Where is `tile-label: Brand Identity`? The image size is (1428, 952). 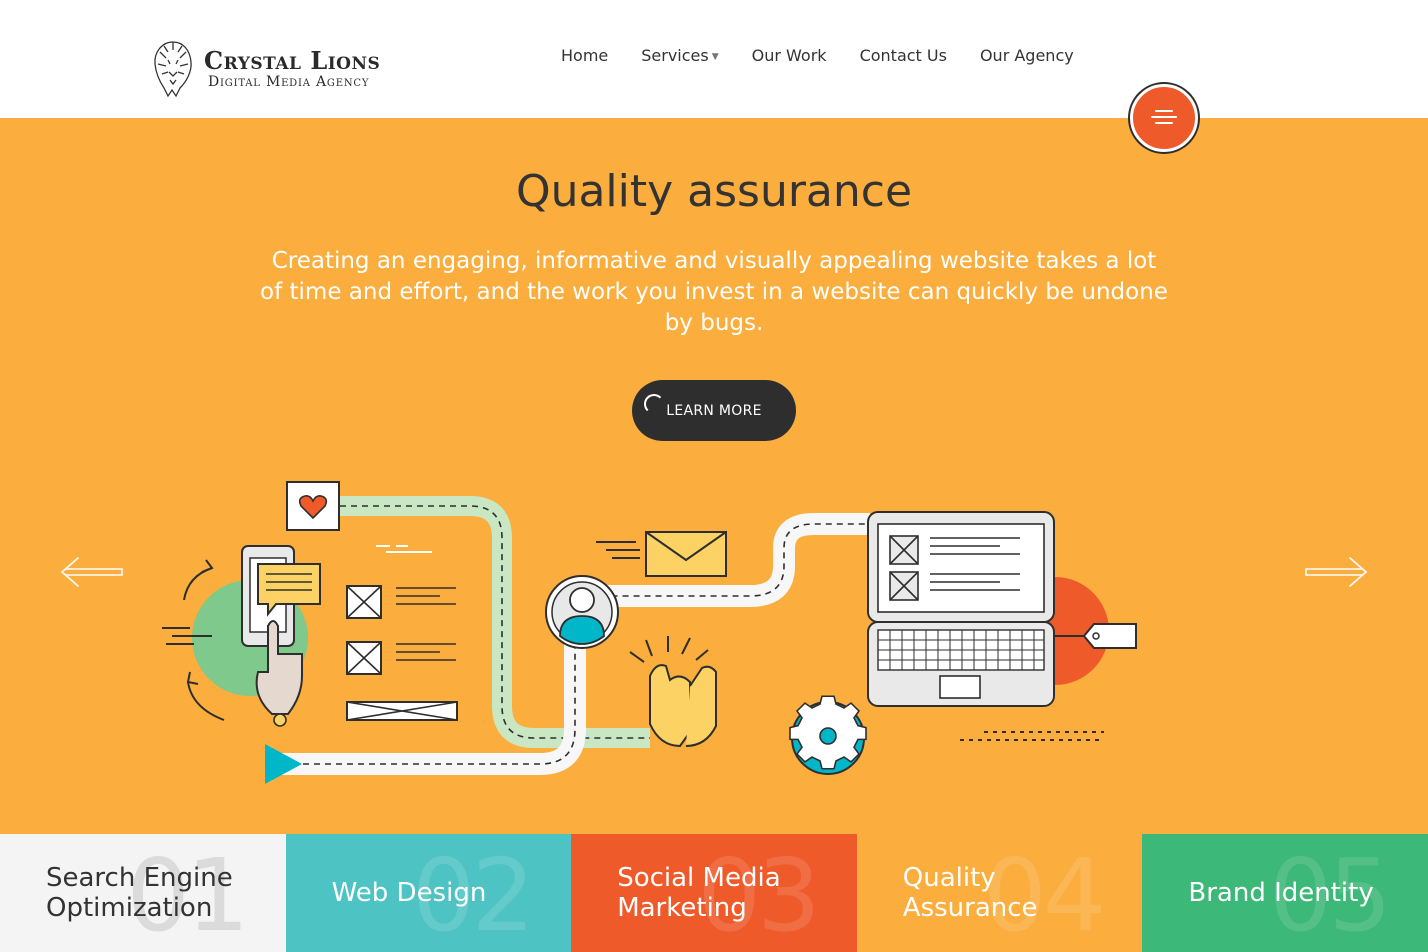 tile-label: Brand Identity is located at coordinates (1281, 893).